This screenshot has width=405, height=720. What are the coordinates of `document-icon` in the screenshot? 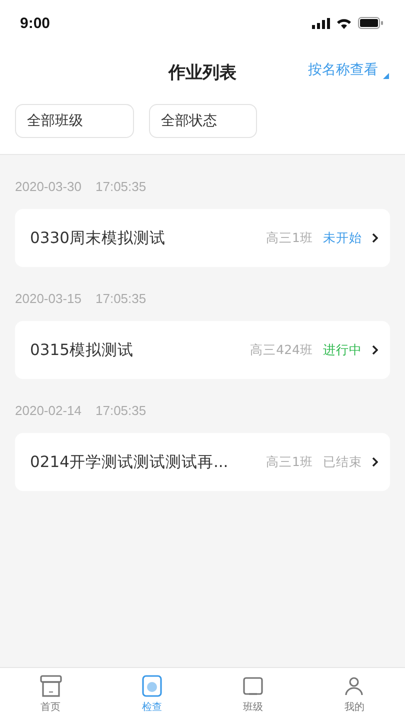 It's located at (152, 686).